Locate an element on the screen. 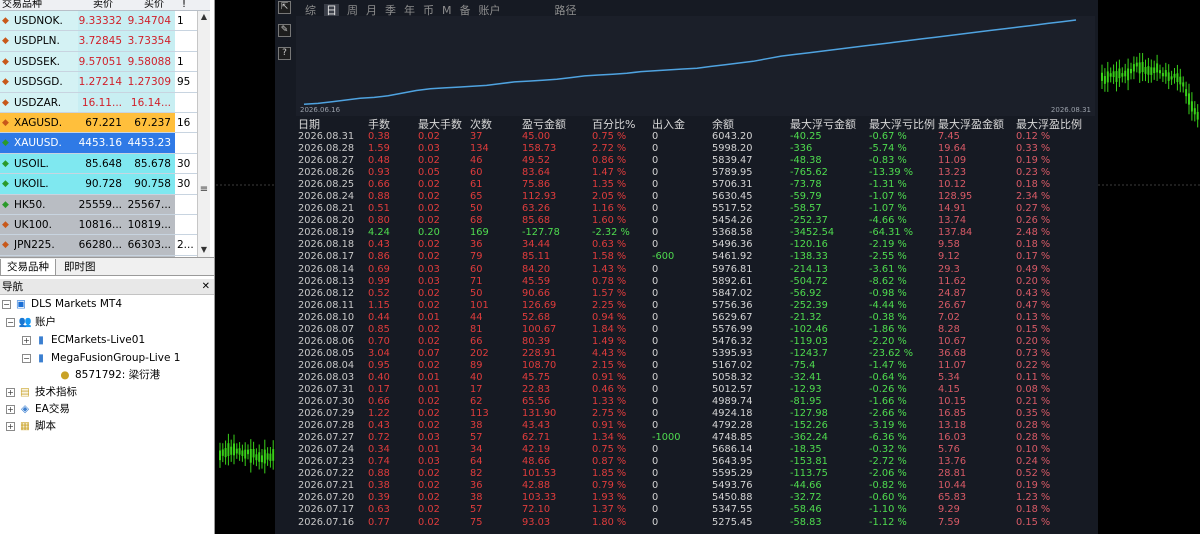 Image resolution: width=1200 pixels, height=534 pixels. tree-scripts: + ▦ 脚本 is located at coordinates (31, 426).